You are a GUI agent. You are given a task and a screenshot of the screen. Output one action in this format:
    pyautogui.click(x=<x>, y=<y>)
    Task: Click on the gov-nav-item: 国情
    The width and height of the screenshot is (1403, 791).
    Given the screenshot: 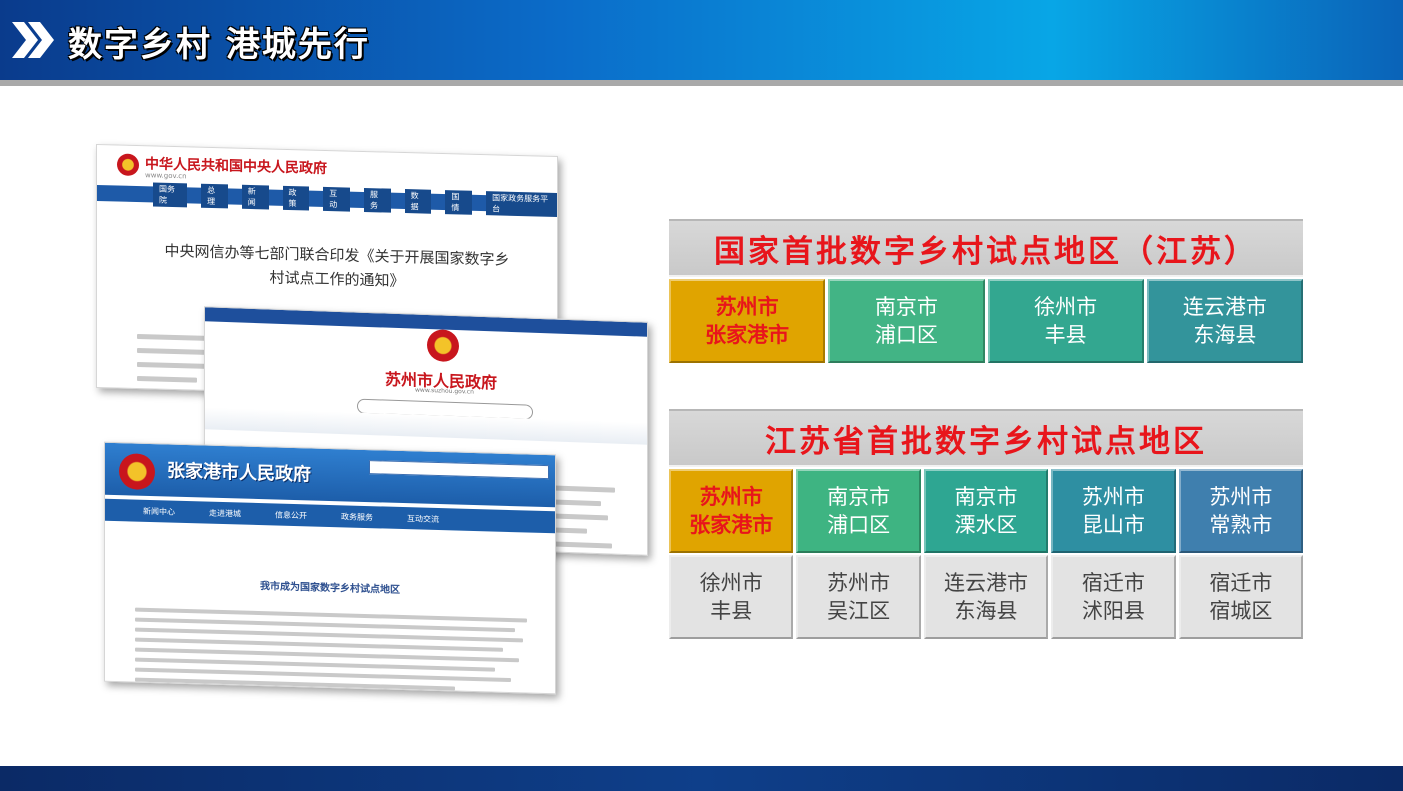 What is the action you would take?
    pyautogui.click(x=459, y=202)
    